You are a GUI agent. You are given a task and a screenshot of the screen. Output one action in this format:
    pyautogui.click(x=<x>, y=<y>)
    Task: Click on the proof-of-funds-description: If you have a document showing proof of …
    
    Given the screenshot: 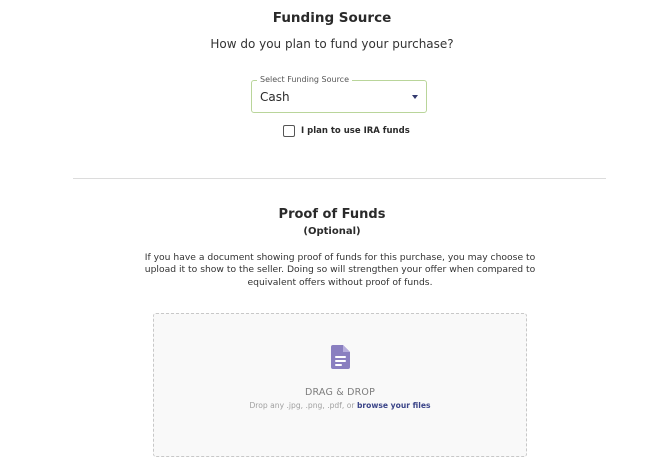 What is the action you would take?
    pyautogui.click(x=340, y=270)
    